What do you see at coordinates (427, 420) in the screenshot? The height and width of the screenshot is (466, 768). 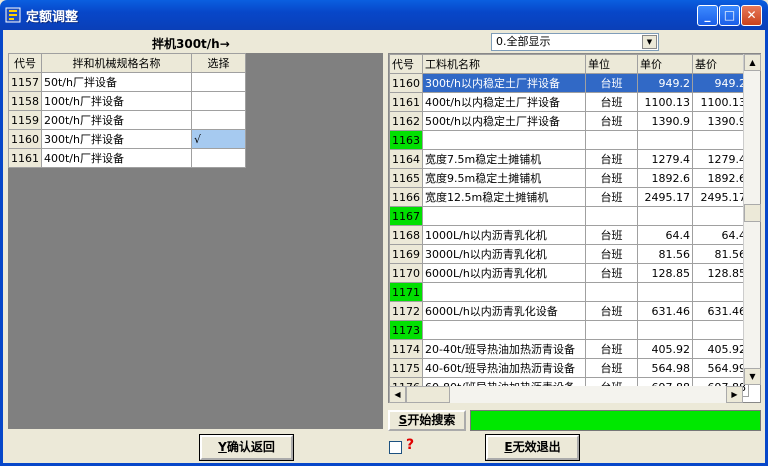 I see `start-search-button: S开始搜索` at bounding box center [427, 420].